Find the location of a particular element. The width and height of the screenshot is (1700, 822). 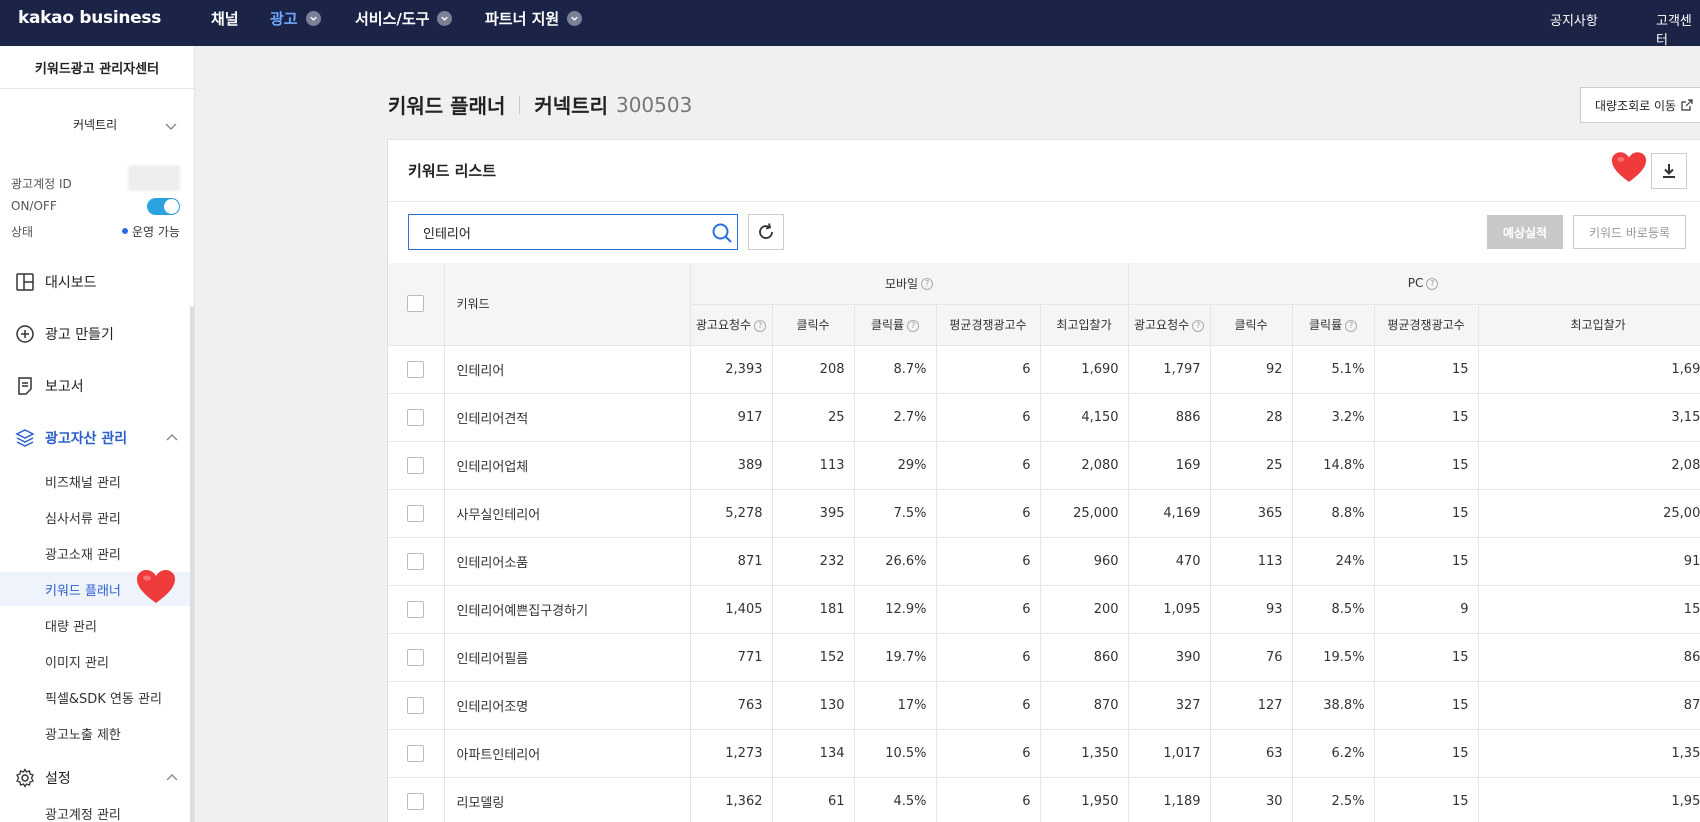

sidebar-subitem-images: 이미지 관리 is located at coordinates (95, 661).